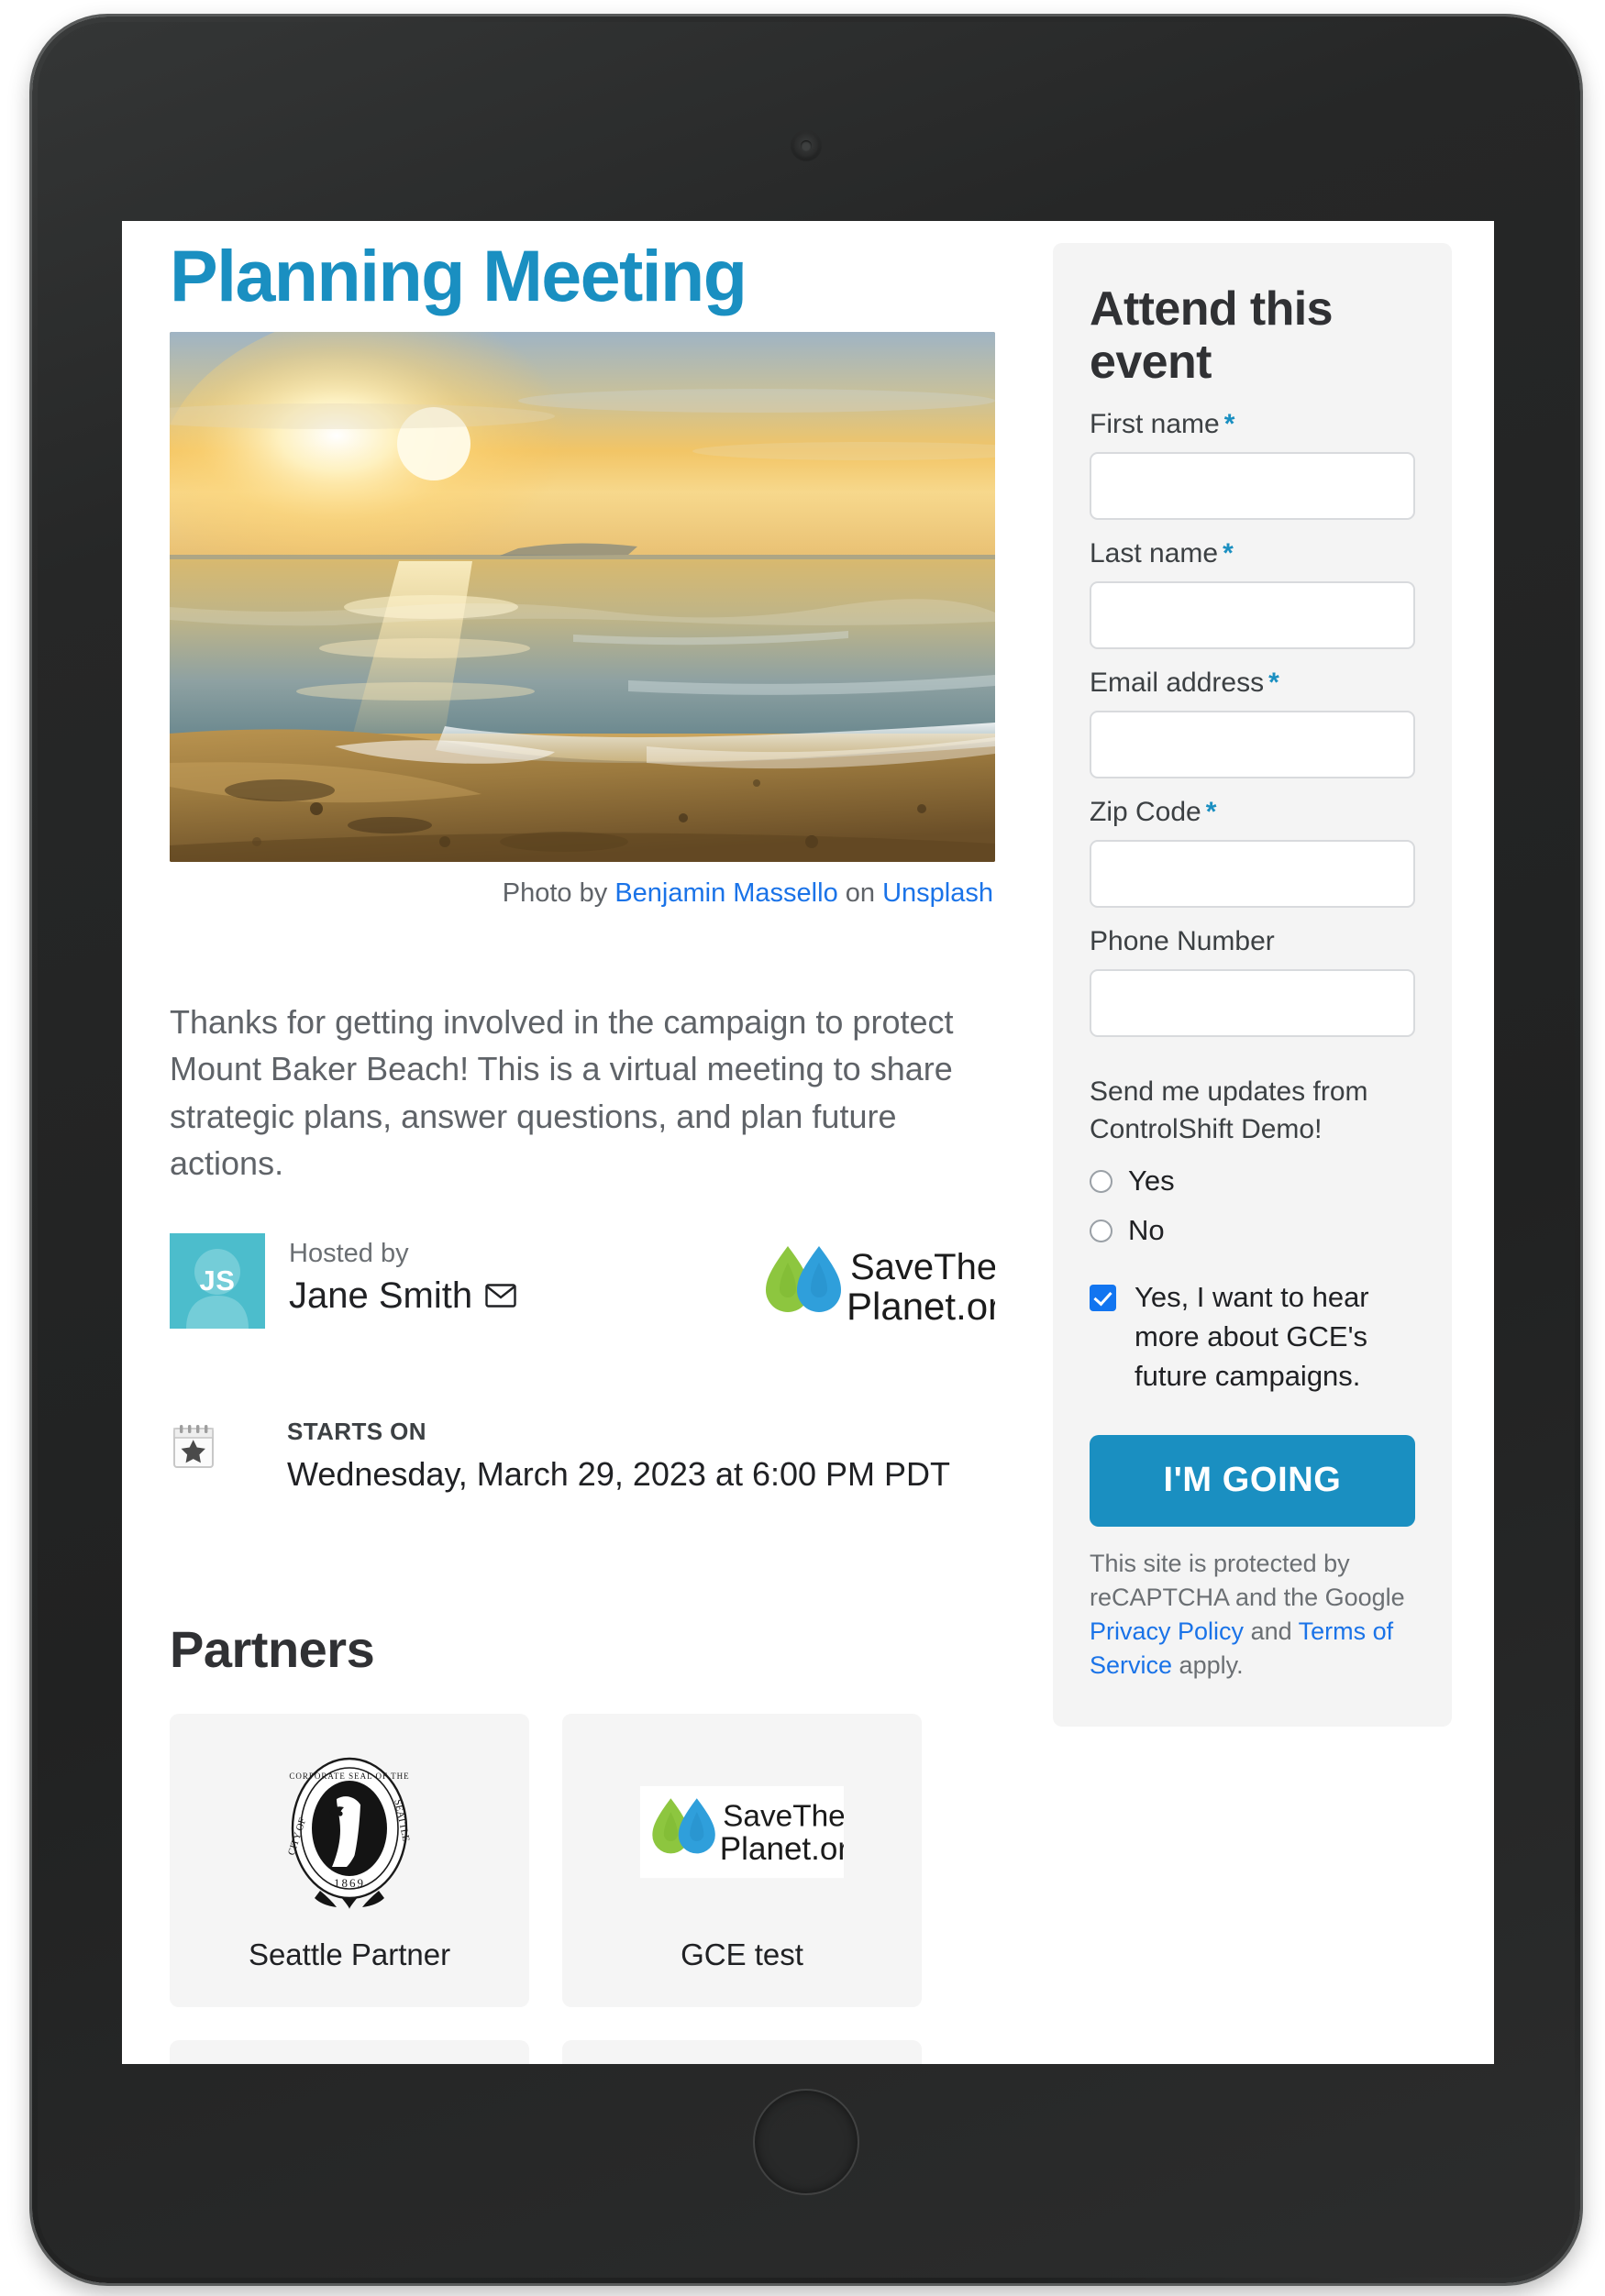 Image resolution: width=1605 pixels, height=2296 pixels. I want to click on field-first-name: First name *, so click(1252, 465).